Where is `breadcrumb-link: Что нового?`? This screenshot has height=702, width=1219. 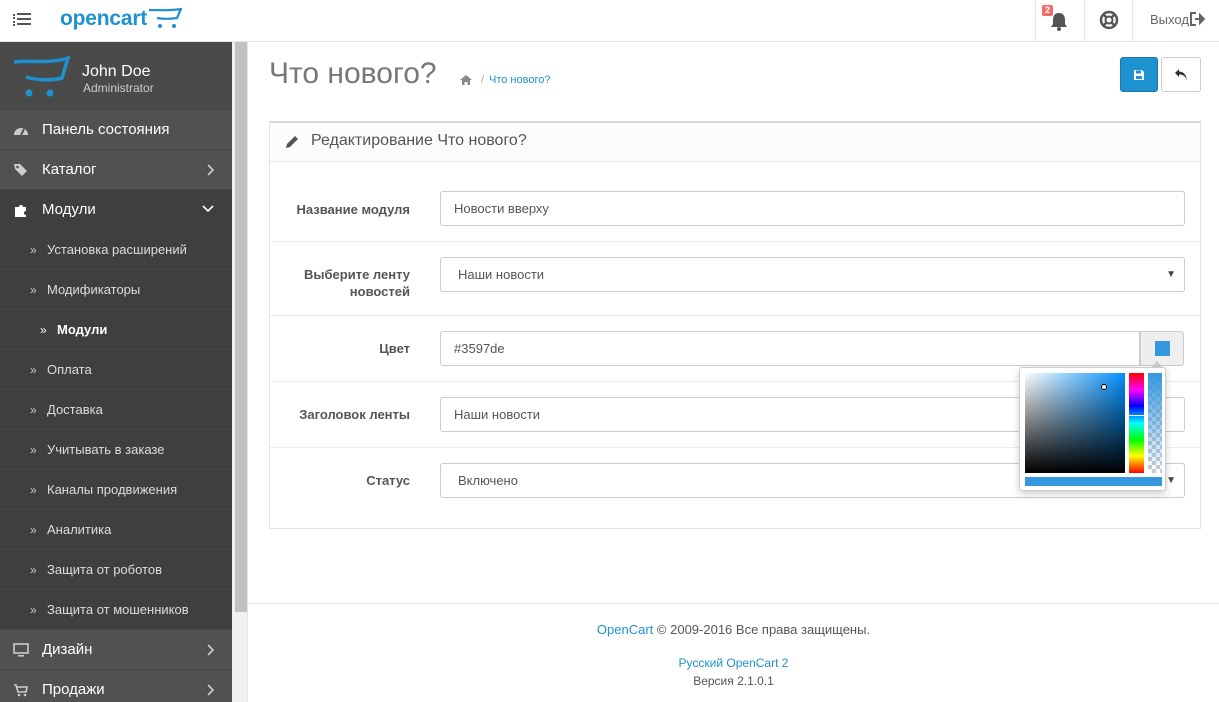
breadcrumb-link: Что нового? is located at coordinates (519, 80).